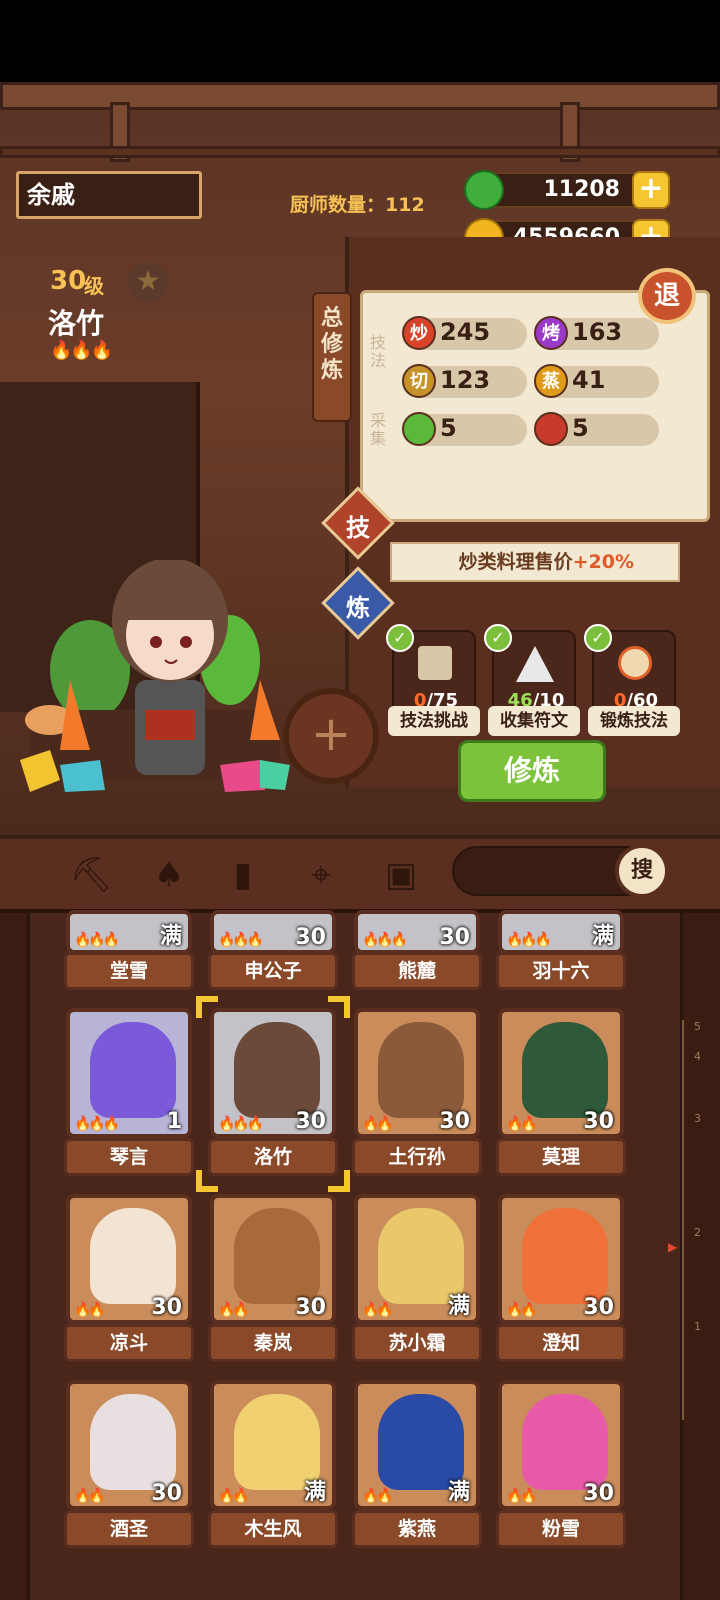  Describe the element at coordinates (484, 190) in the screenshot. I see `jade-icon` at that location.